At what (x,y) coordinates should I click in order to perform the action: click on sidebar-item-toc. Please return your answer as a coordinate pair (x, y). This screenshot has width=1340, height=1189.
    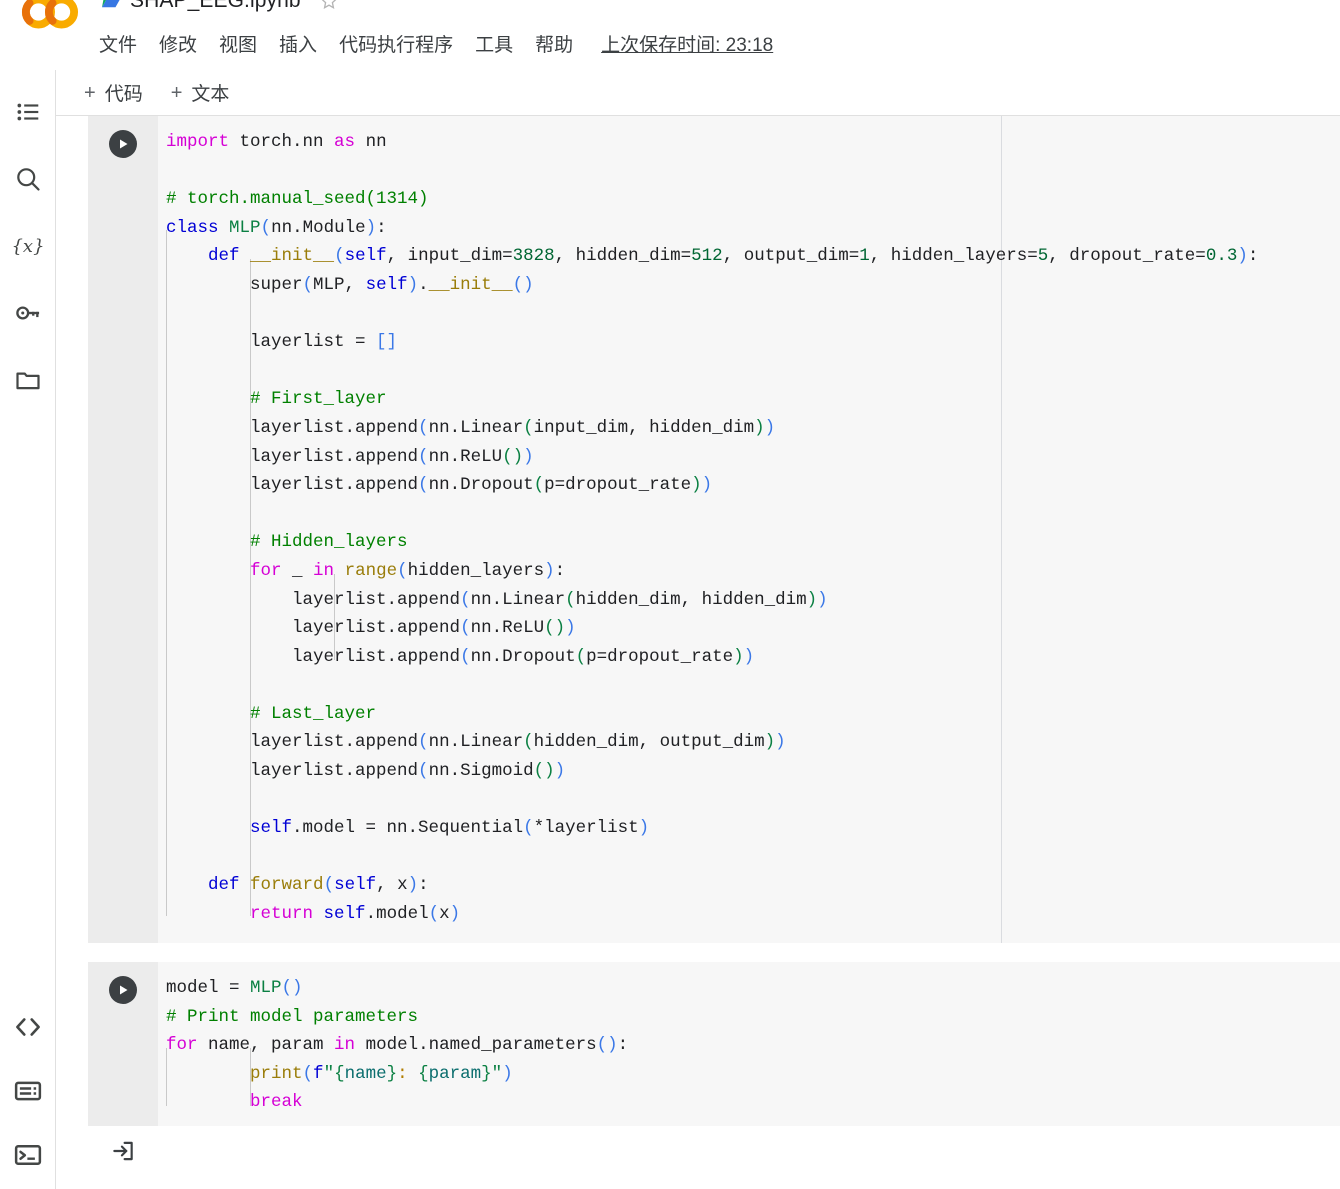
    Looking at the image, I should click on (28, 114).